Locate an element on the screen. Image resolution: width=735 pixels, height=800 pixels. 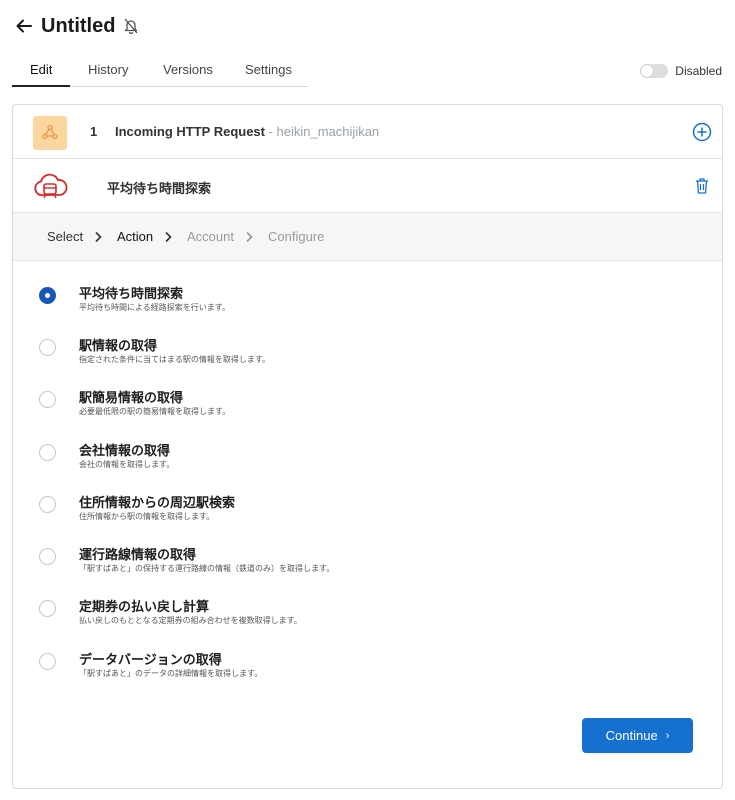
action-step: 平均待ち時間探索 is located at coordinates (367, 186).